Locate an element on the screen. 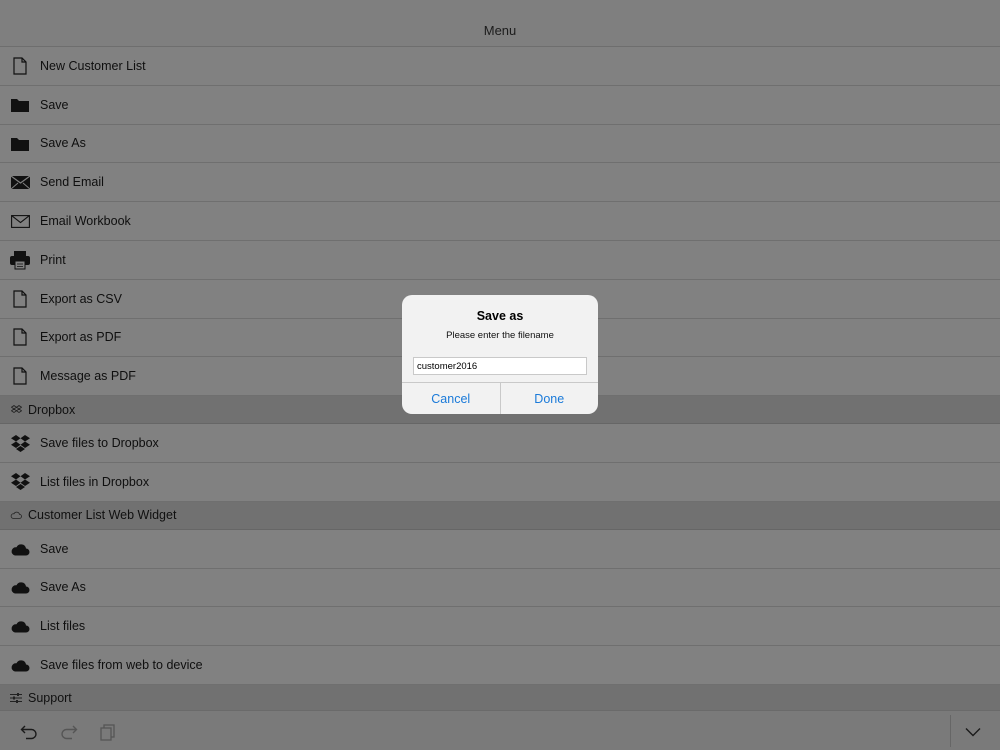 The image size is (1000, 750). section-title: Customer List Web Widget is located at coordinates (102, 515).